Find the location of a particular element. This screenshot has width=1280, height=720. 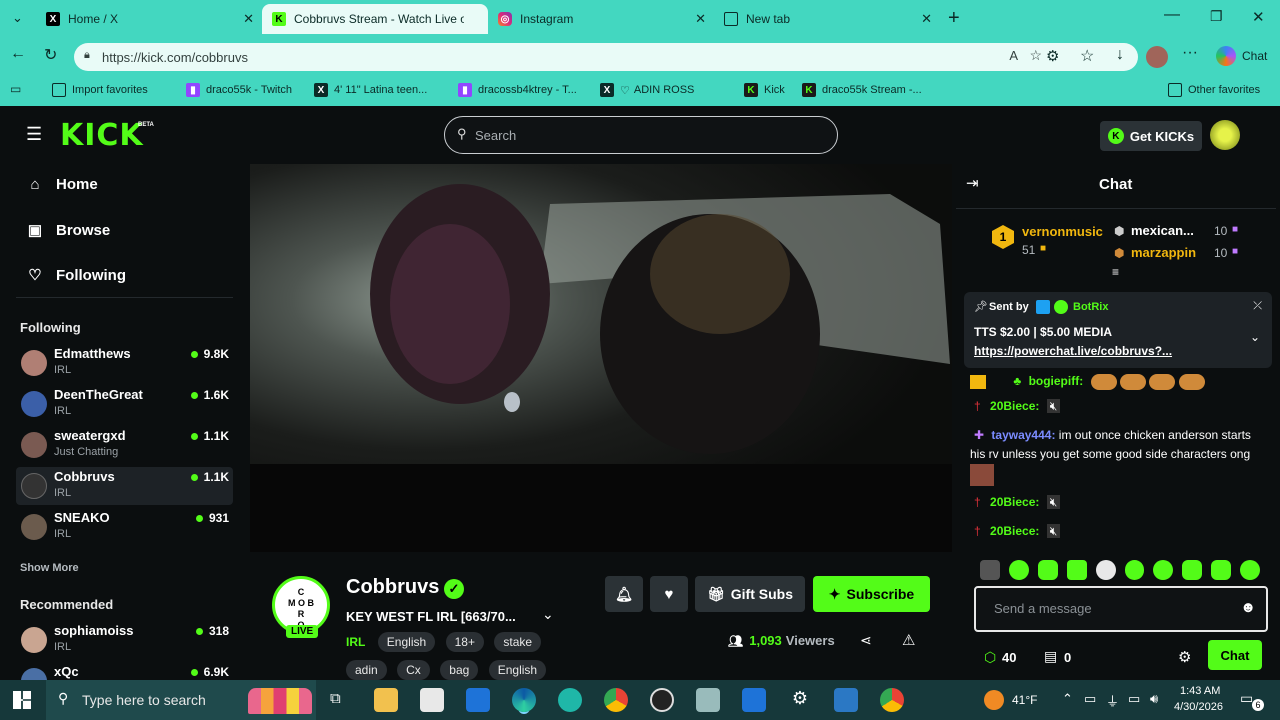

subscribe-button: ✦ Subscribe is located at coordinates (871, 594).